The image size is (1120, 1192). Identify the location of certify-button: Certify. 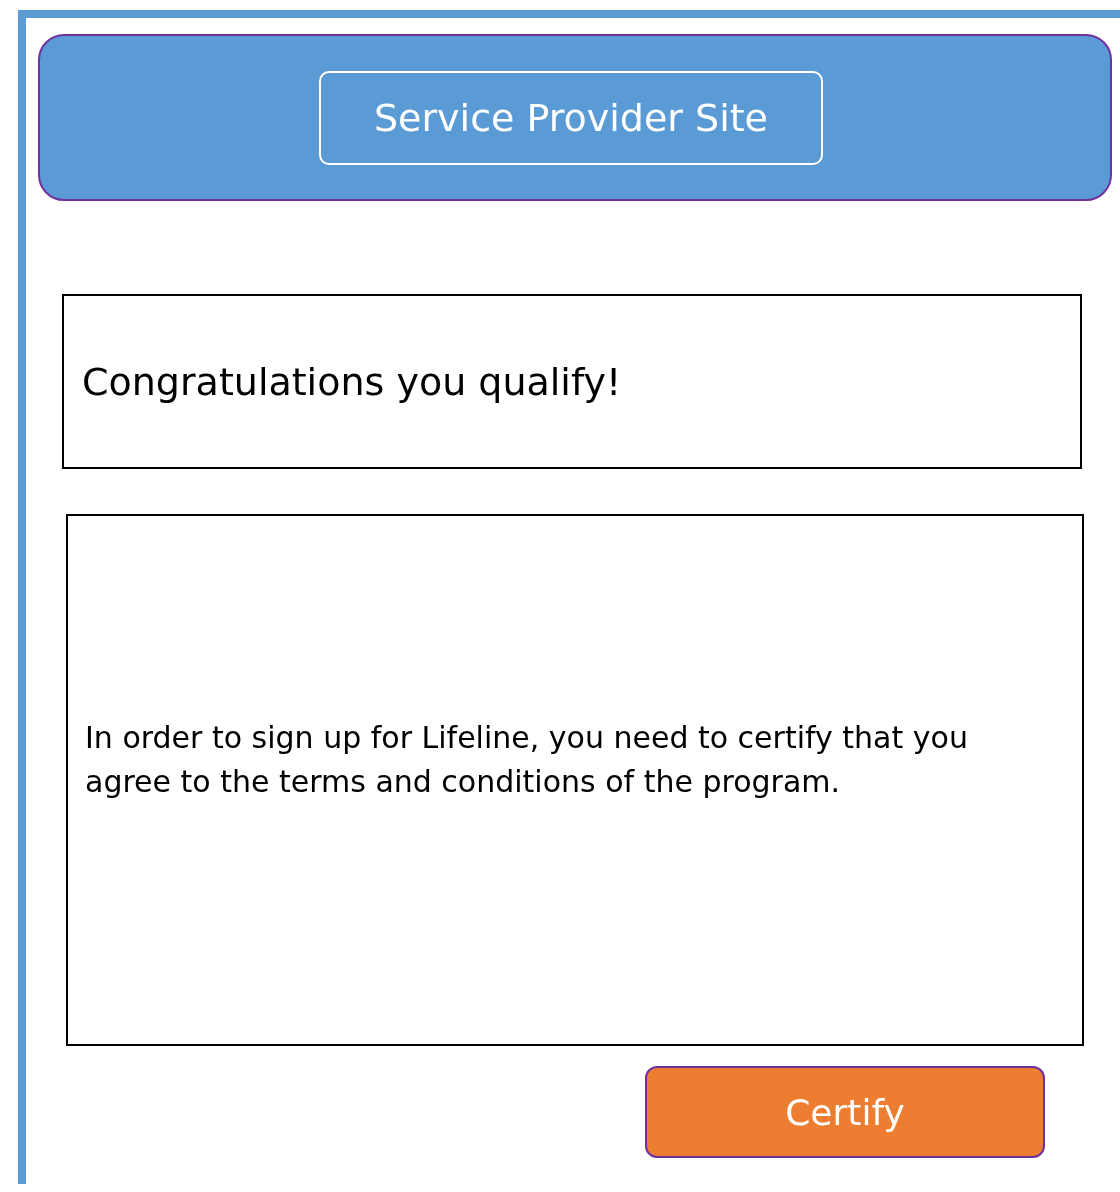
(845, 1112).